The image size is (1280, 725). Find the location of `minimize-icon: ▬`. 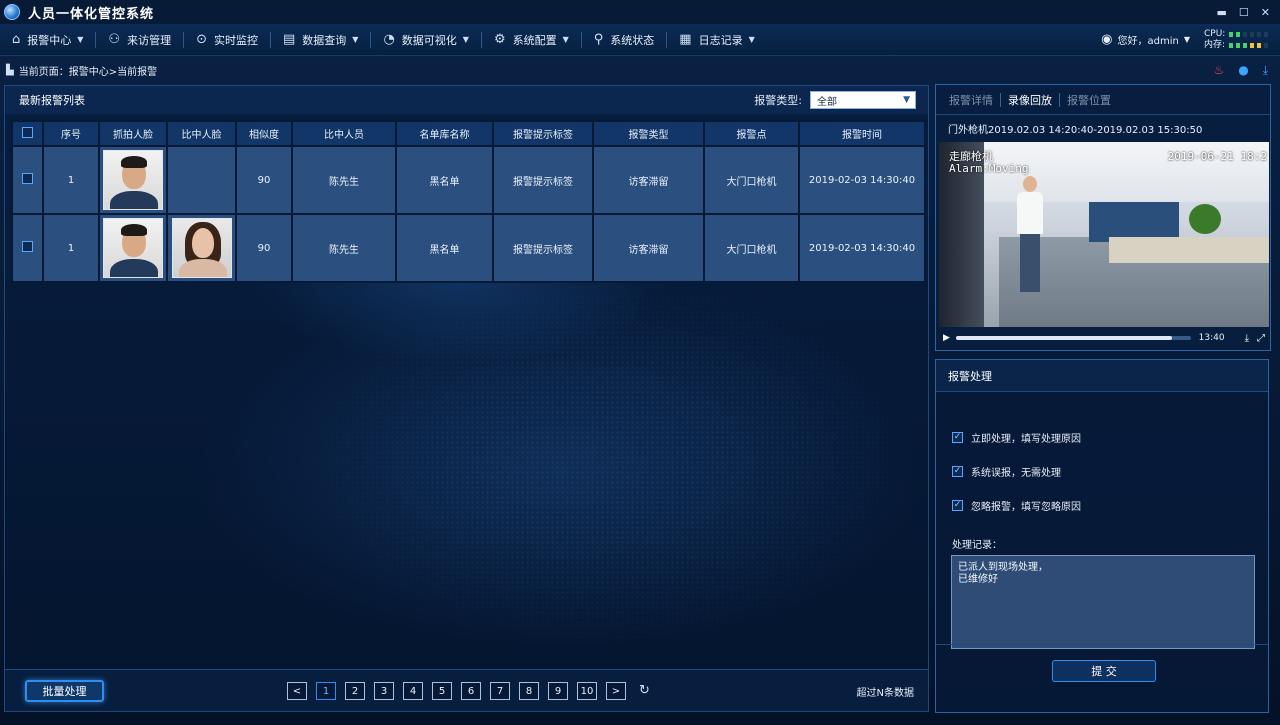

minimize-icon: ▬ is located at coordinates (1222, 12).